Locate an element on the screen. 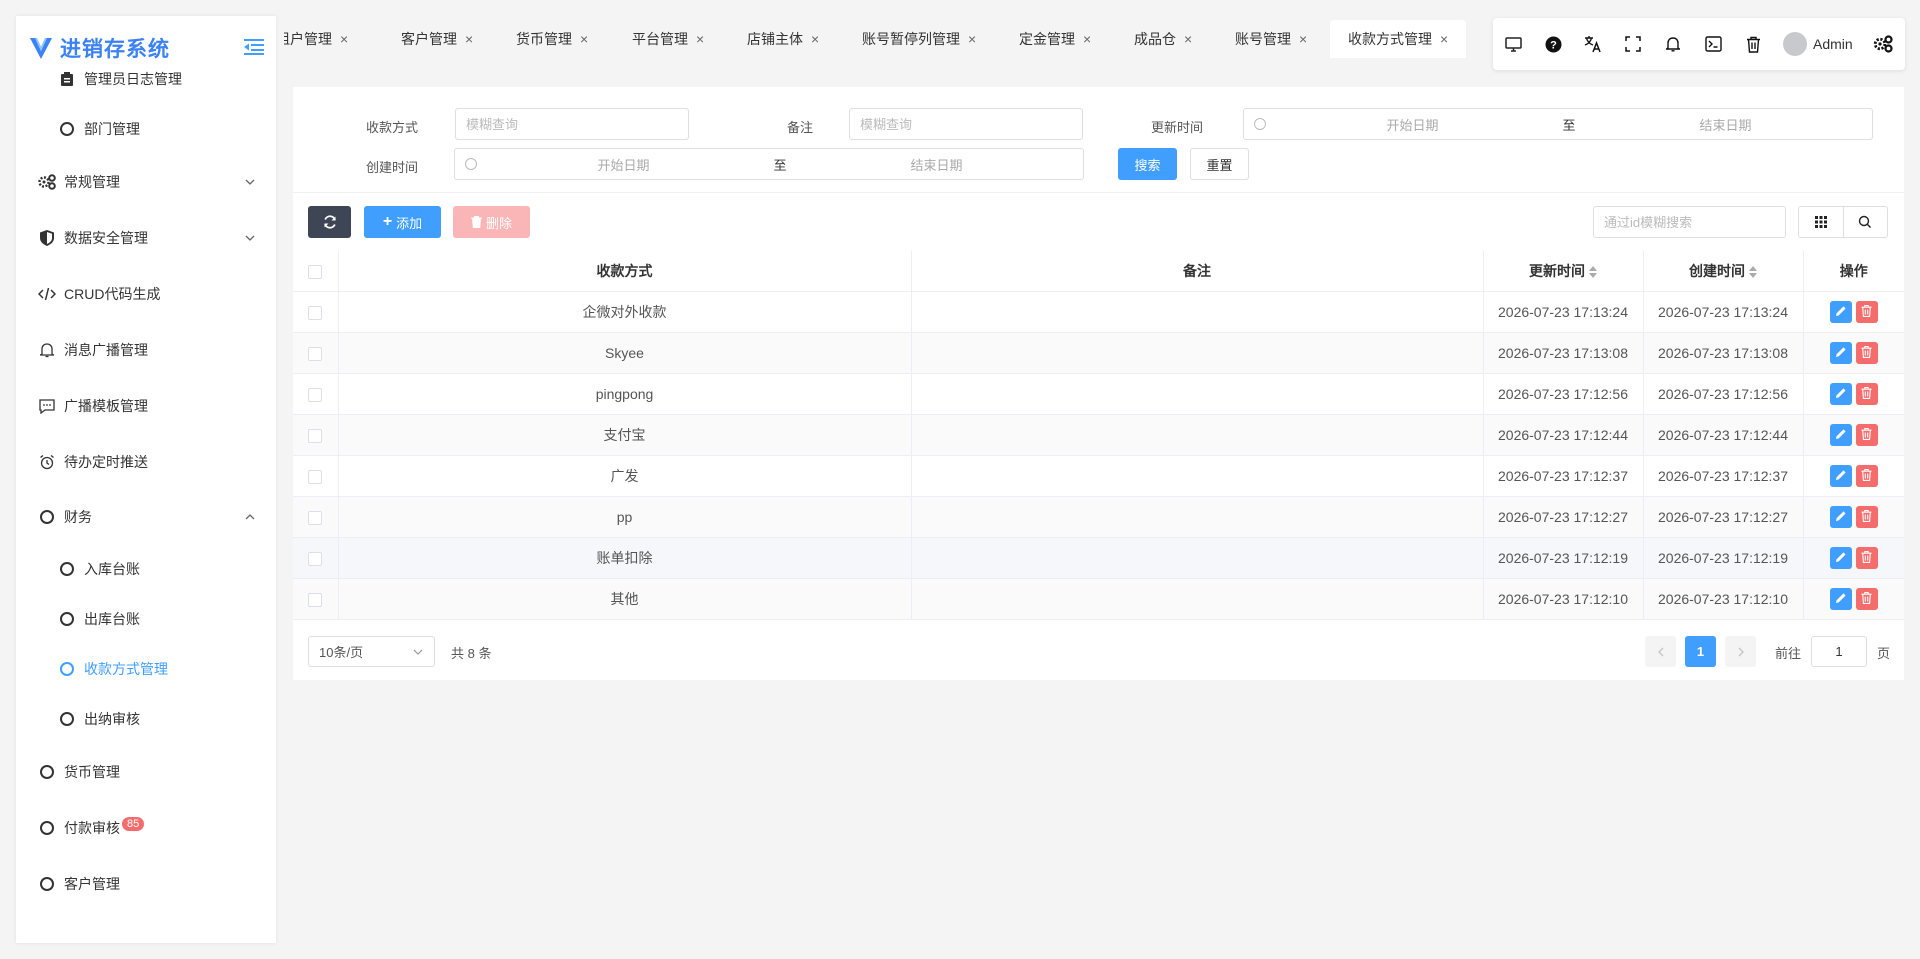  settings-gears-icon is located at coordinates (1883, 44).